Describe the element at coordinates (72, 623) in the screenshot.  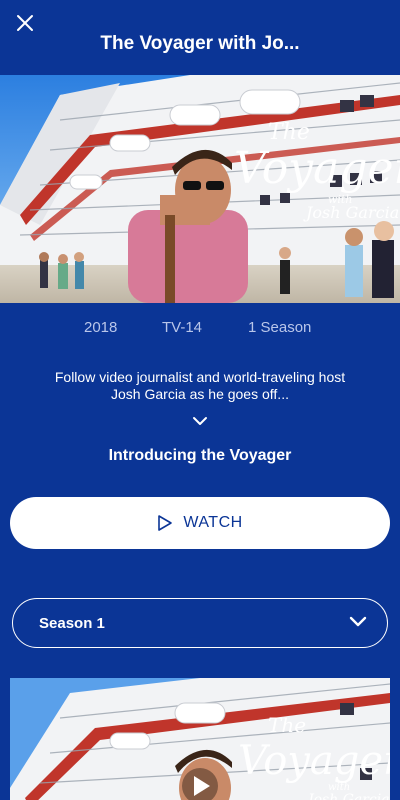
I see `season-selected-label: Season 1` at that location.